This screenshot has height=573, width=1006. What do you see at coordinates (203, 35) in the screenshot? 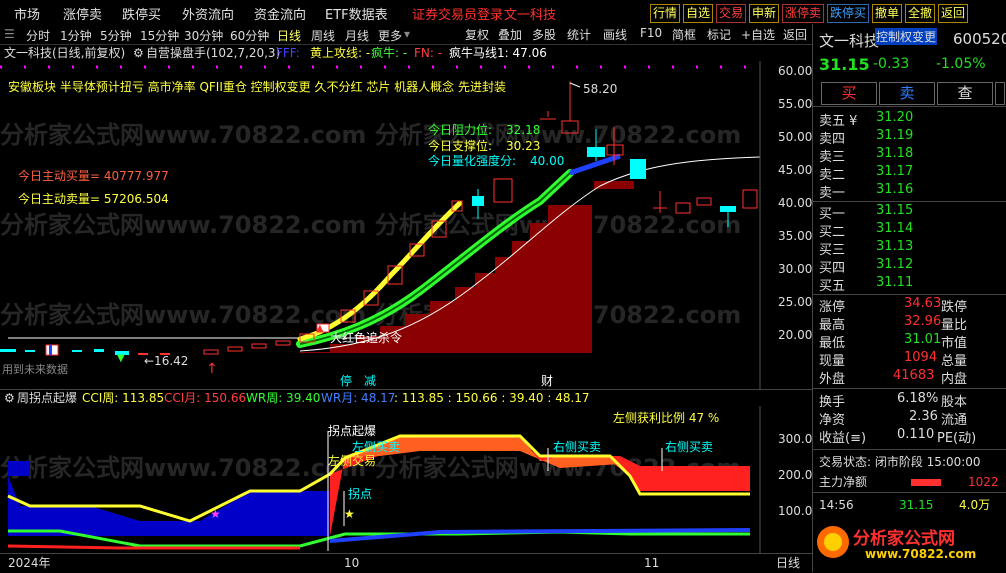
I see `period-30min: 30分钟` at bounding box center [203, 35].